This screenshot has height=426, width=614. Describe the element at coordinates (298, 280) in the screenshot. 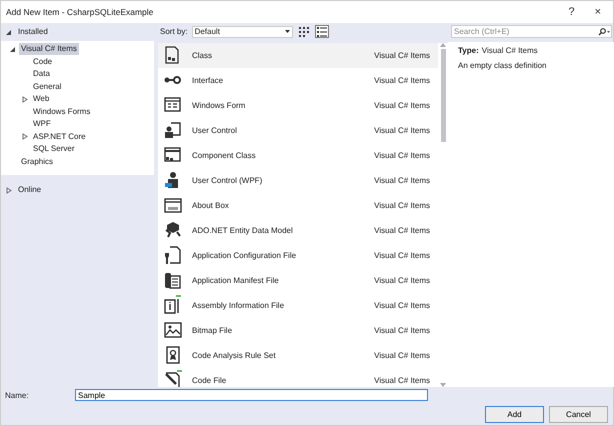

I see `template-row: Application Manifest File Visual C# Items` at that location.